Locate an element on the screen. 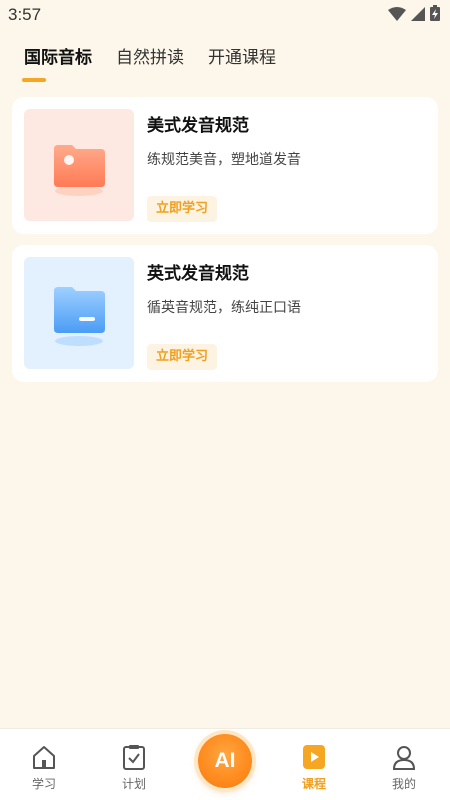 This screenshot has height=800, width=450. nav-label: 课程 is located at coordinates (313, 784).